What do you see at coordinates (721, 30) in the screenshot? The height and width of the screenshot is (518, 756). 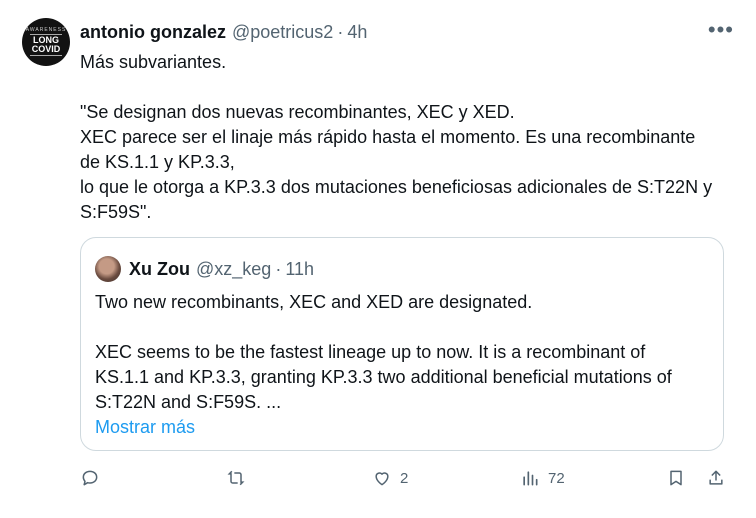 I see `more-options-icon: •••` at bounding box center [721, 30].